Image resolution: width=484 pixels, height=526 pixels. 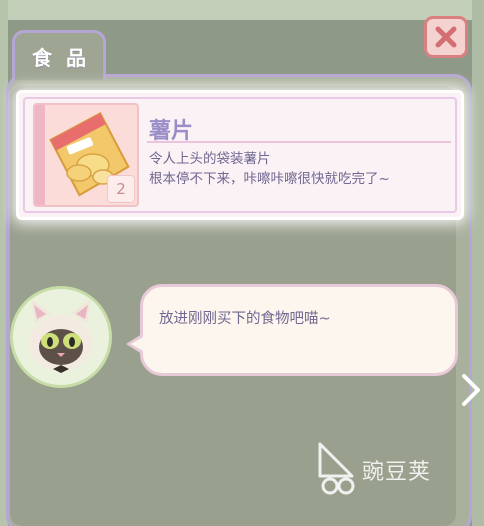 I want to click on close-icon, so click(x=446, y=37).